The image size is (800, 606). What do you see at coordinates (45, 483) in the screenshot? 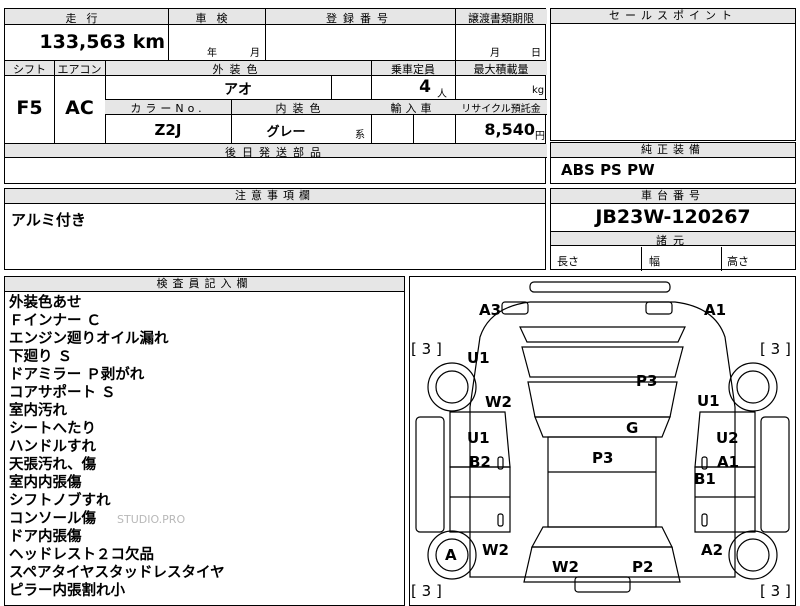
I see `note-line: 室内内張傷` at bounding box center [45, 483].